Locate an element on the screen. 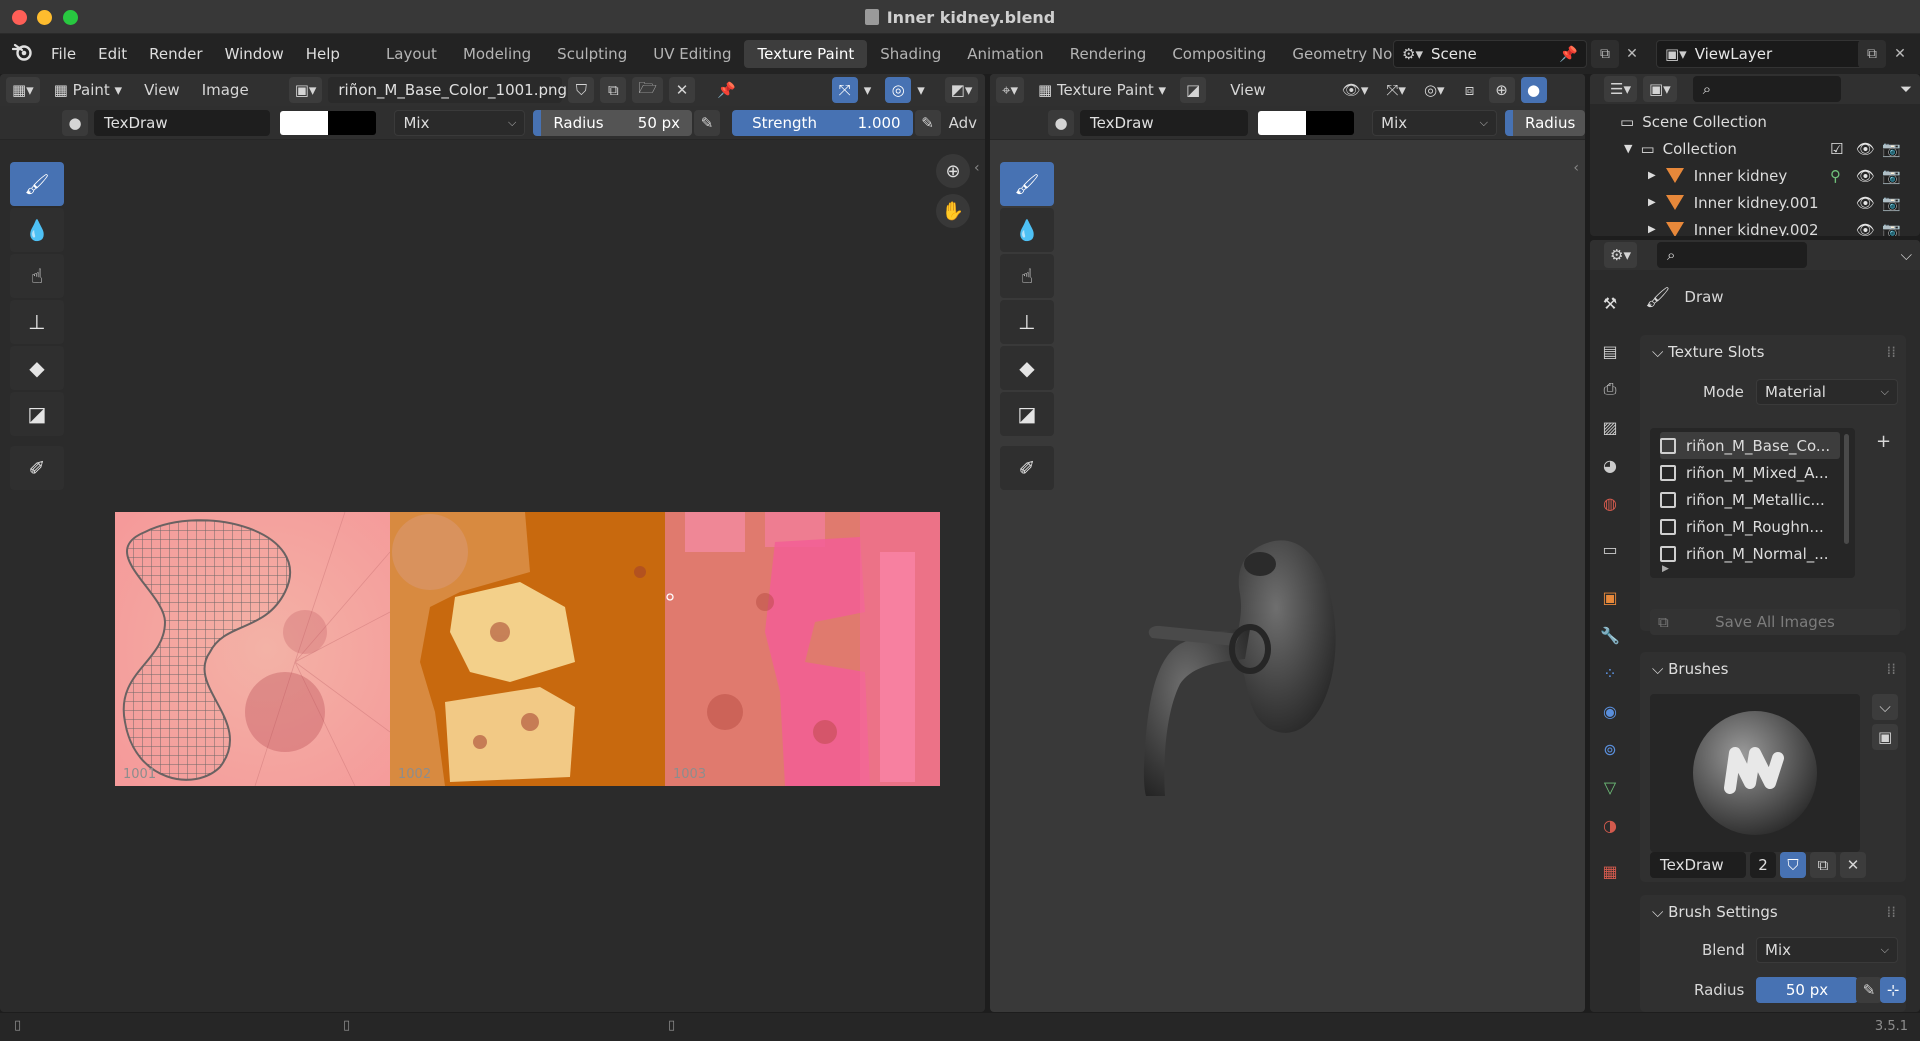  viewport-mask-tool-icon: ◪ is located at coordinates (1027, 414).